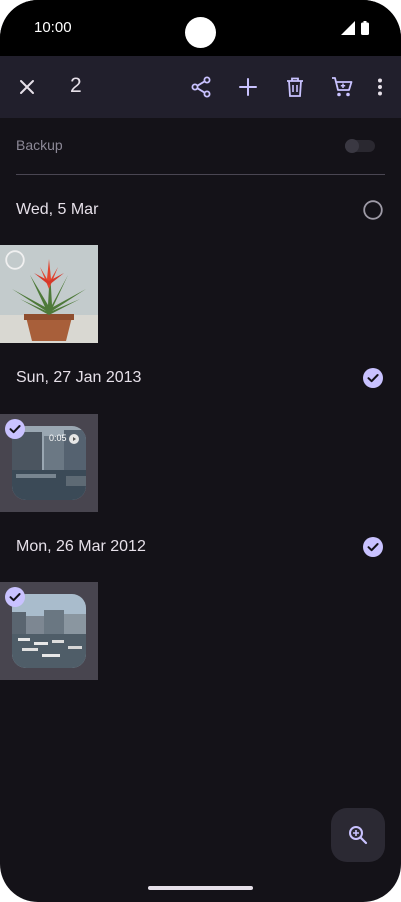  Describe the element at coordinates (81, 546) in the screenshot. I see `date-label: Mon, 26 Mar 2012` at that location.